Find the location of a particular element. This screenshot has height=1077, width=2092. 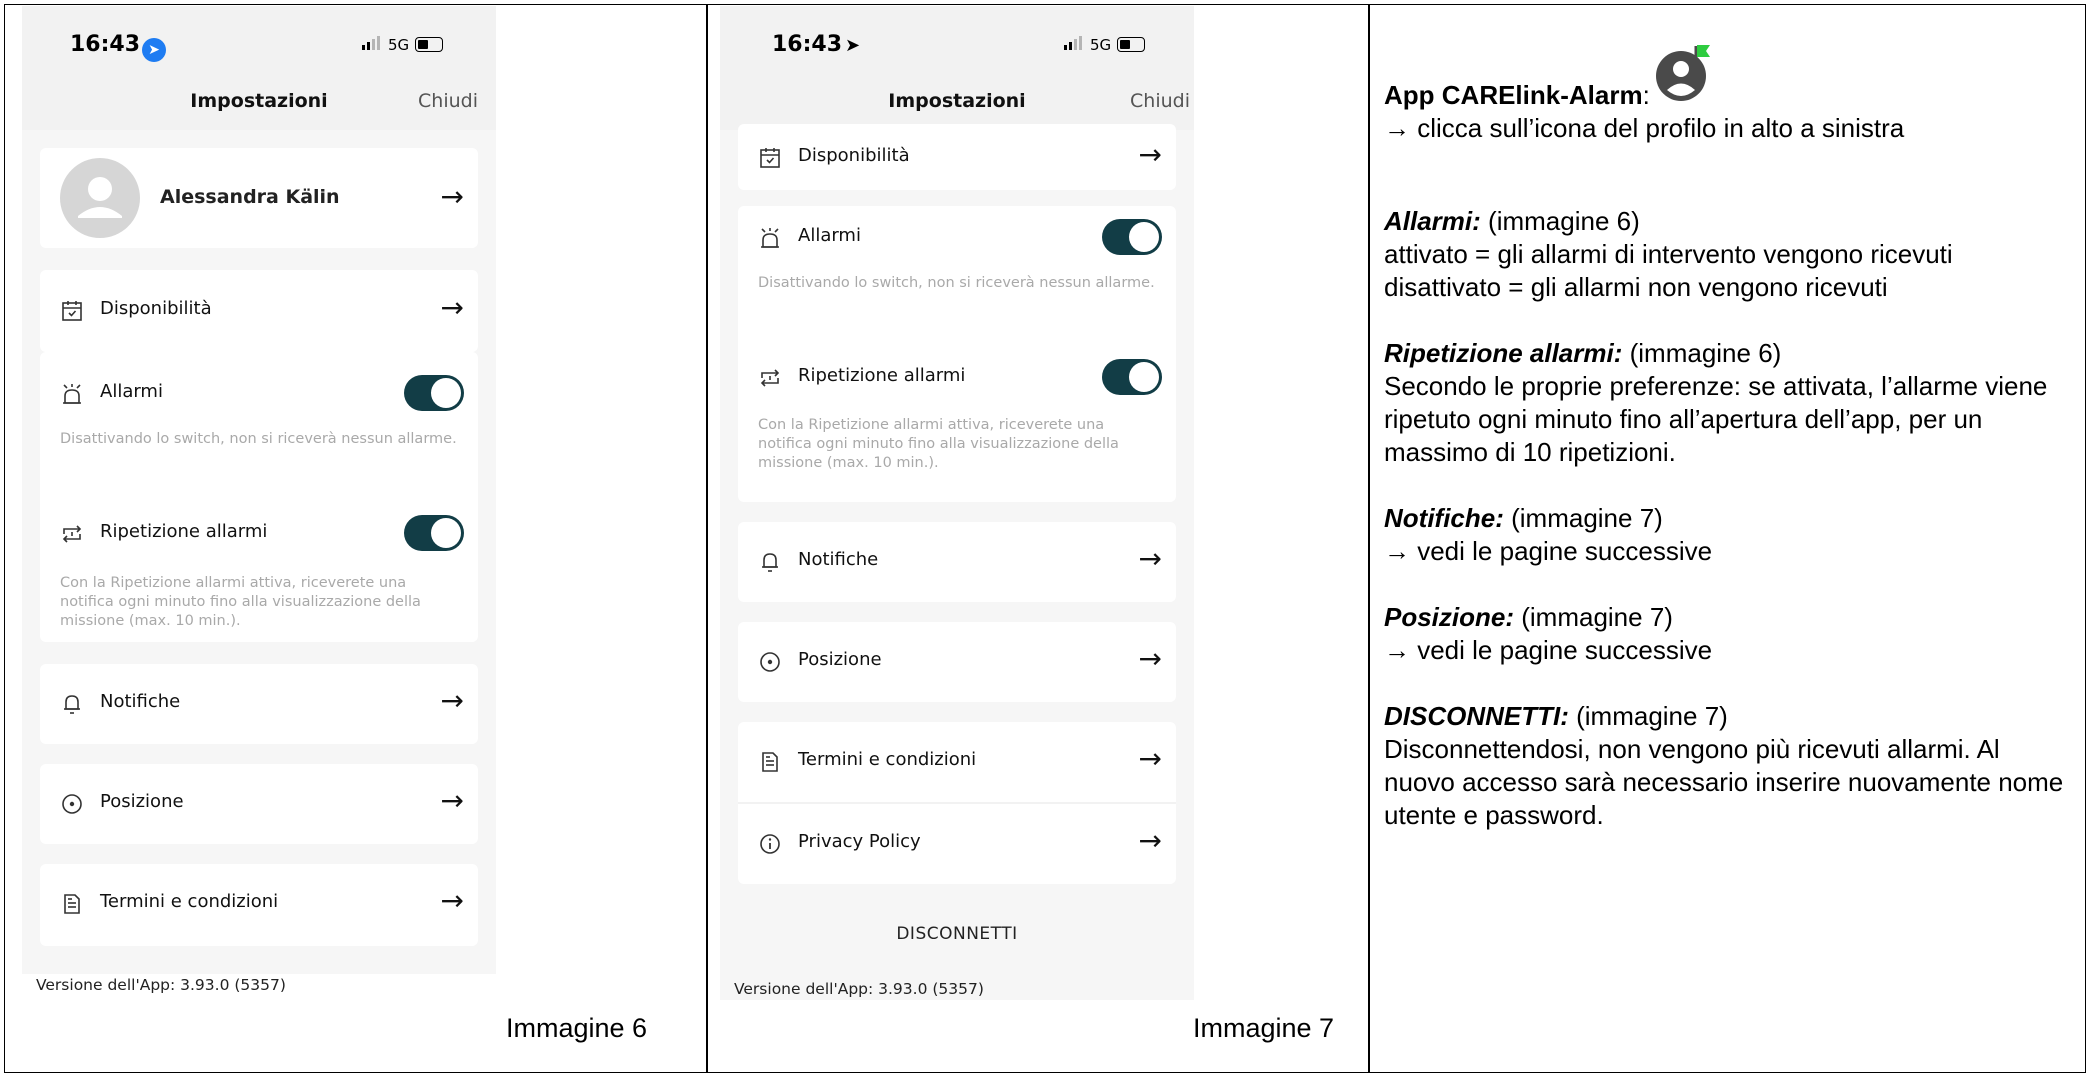

app-name: App CARElink-Alarm is located at coordinates (1513, 95).